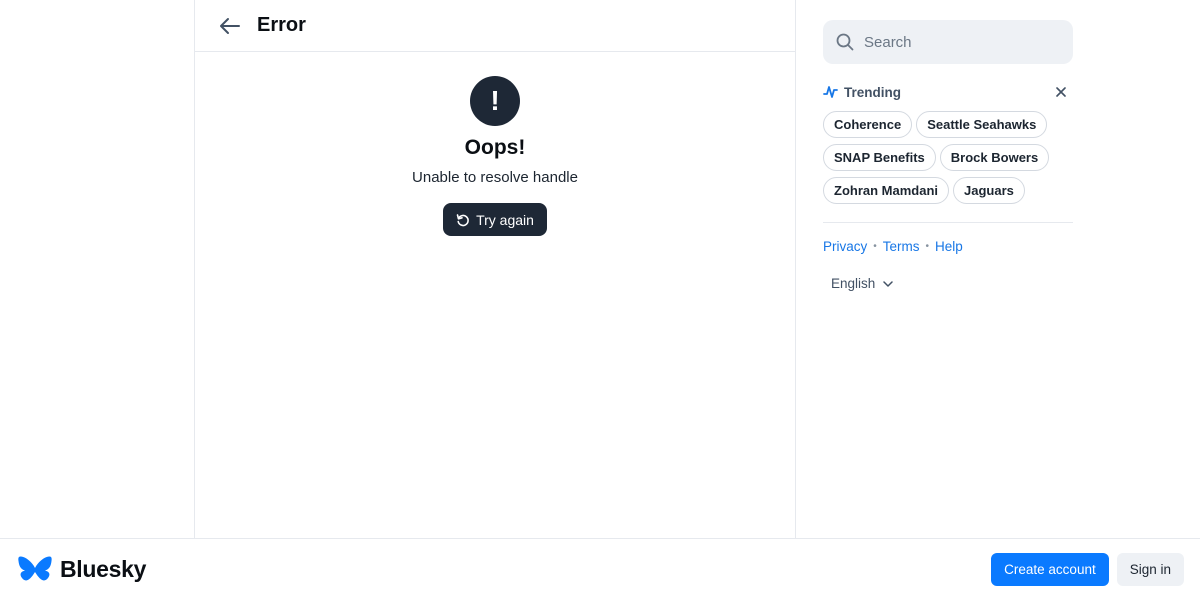 The image size is (1200, 600). Describe the element at coordinates (1150, 569) in the screenshot. I see `sign-in-button: Sign in` at that location.